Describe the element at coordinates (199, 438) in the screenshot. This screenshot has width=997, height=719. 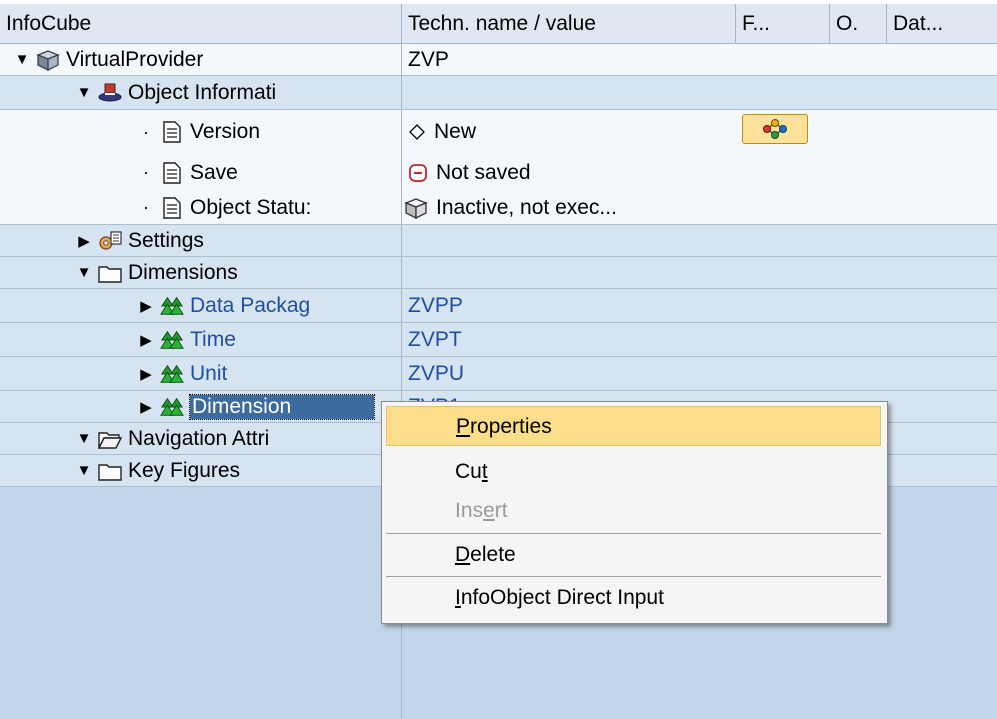
I see `tree-node-label: Navigation Attri` at that location.